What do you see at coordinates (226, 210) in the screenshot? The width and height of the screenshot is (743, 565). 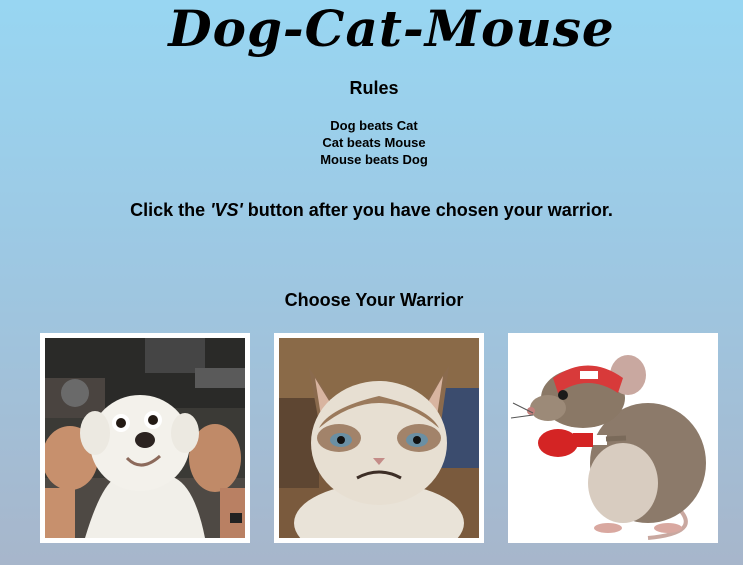 I see `vs-emphasis: 'VS'` at bounding box center [226, 210].